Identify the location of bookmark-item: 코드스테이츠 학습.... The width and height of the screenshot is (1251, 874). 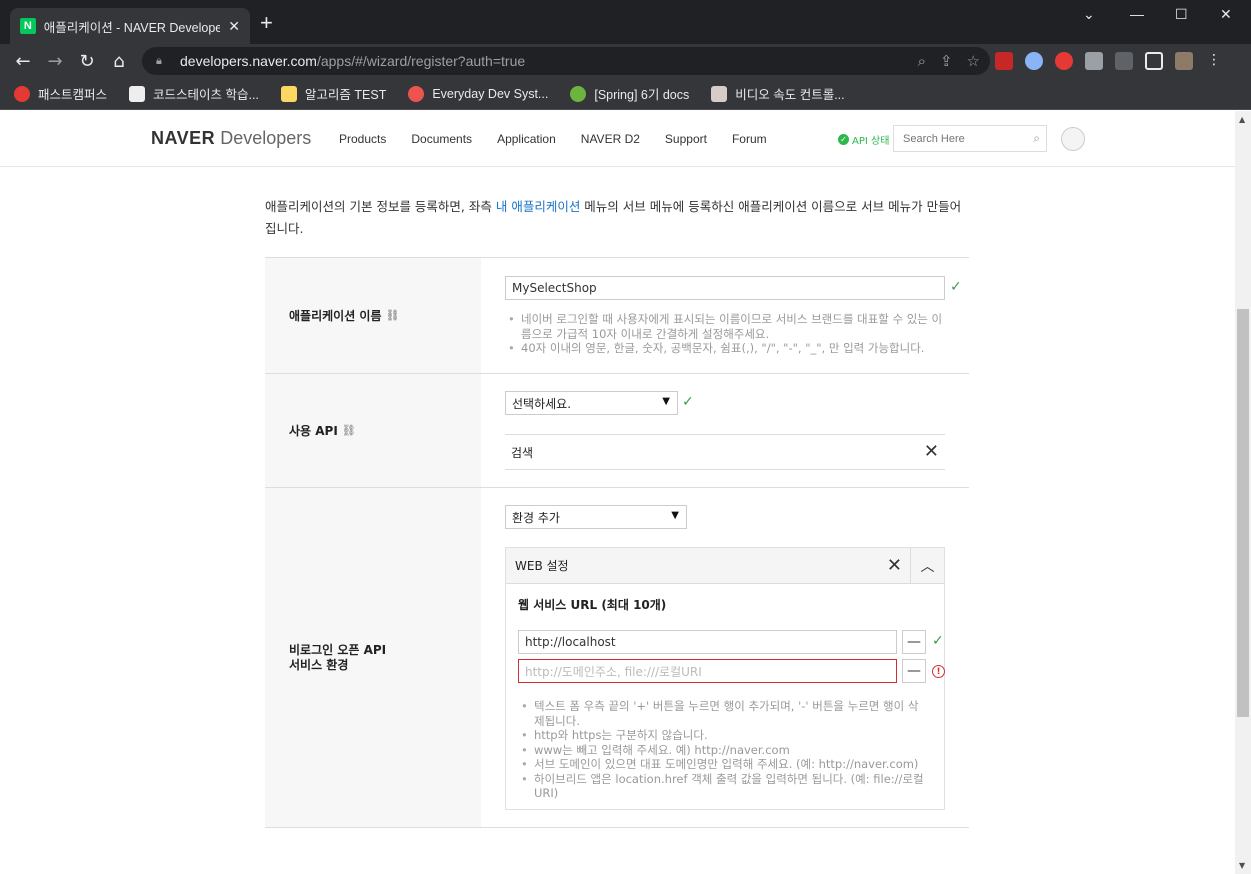
(194, 93).